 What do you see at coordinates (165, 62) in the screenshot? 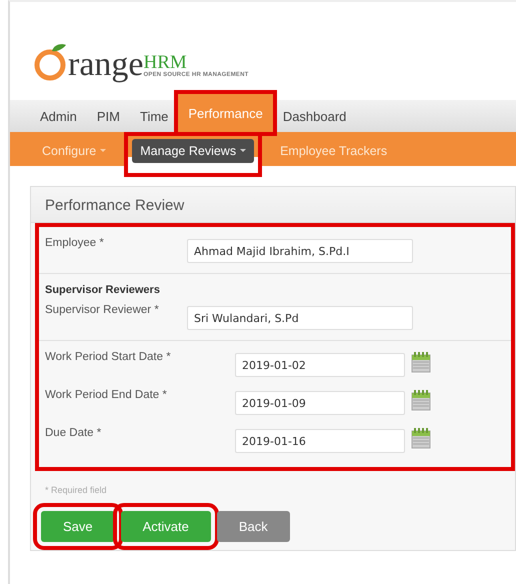
I see `logo-accent: HRM` at bounding box center [165, 62].